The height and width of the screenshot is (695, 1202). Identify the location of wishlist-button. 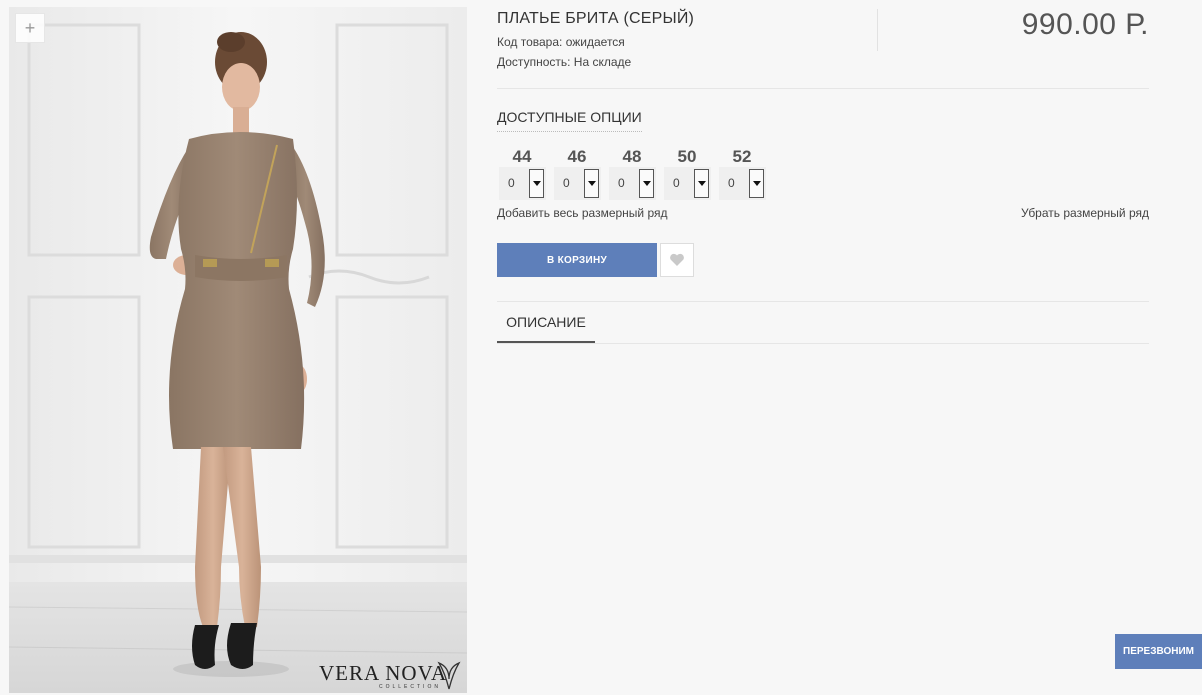
(677, 260).